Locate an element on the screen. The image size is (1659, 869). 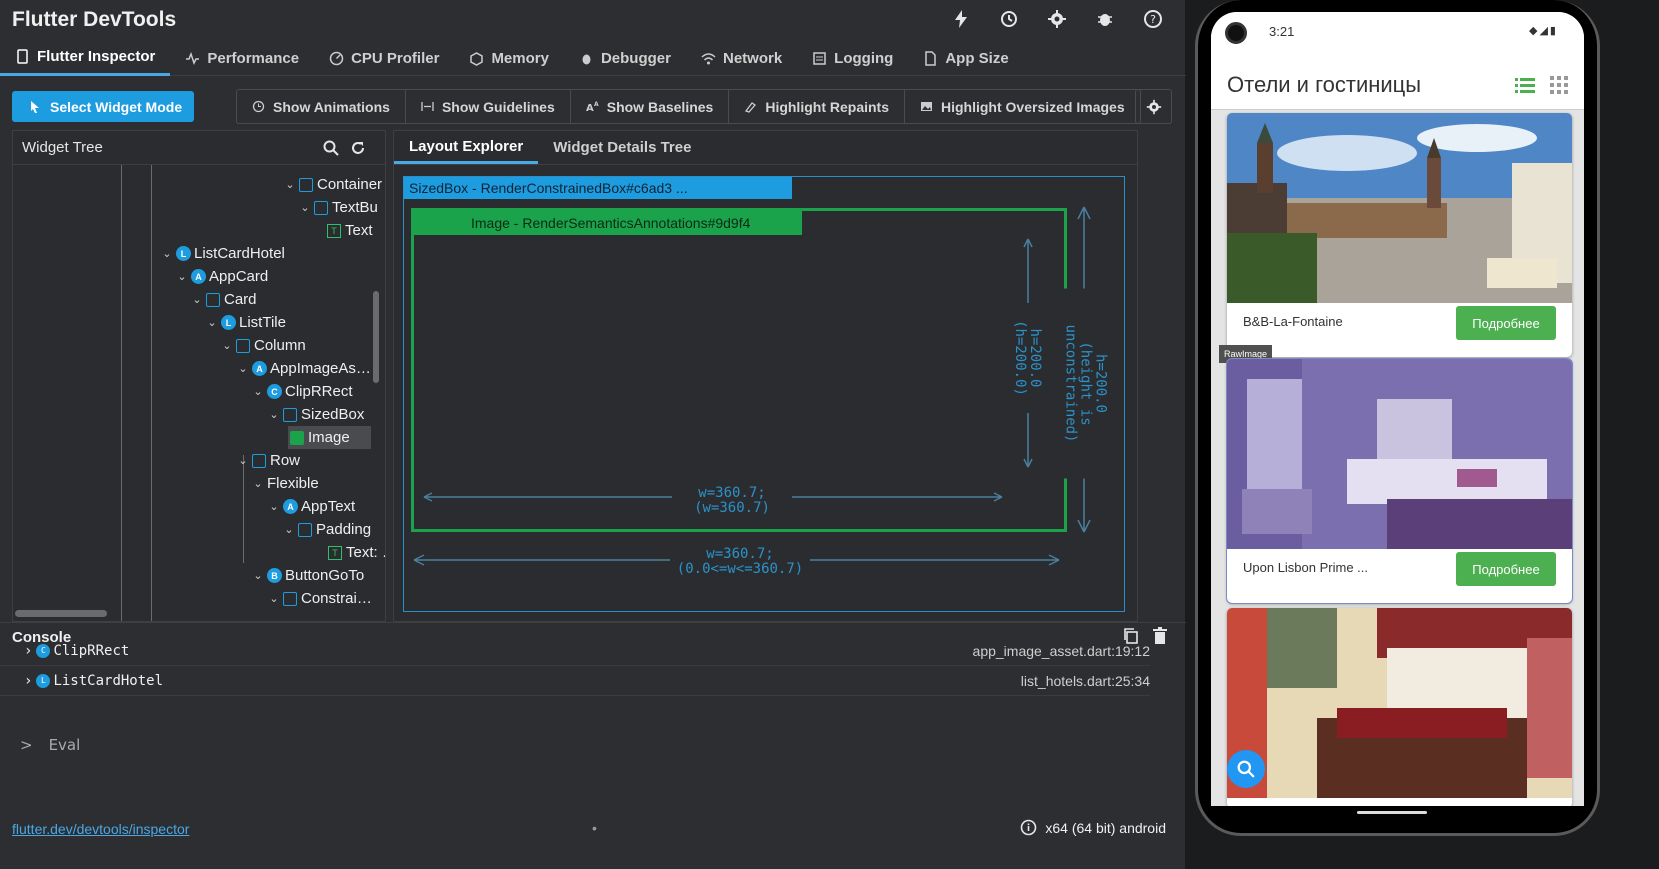
phone-icon is located at coordinates (22, 56).